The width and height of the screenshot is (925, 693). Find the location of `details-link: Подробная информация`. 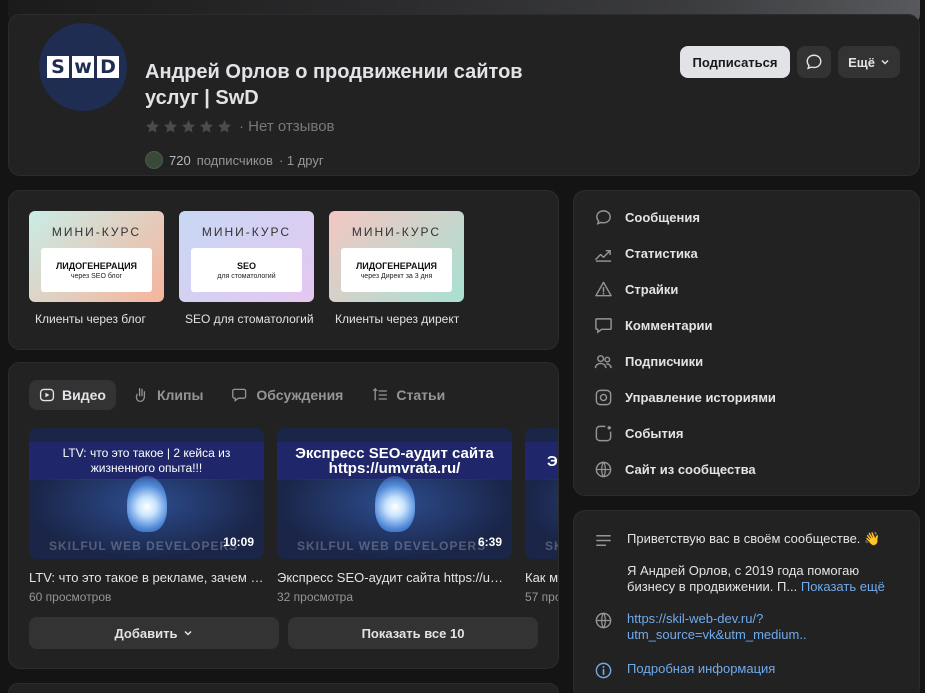

details-link: Подробная информация is located at coordinates (701, 670).